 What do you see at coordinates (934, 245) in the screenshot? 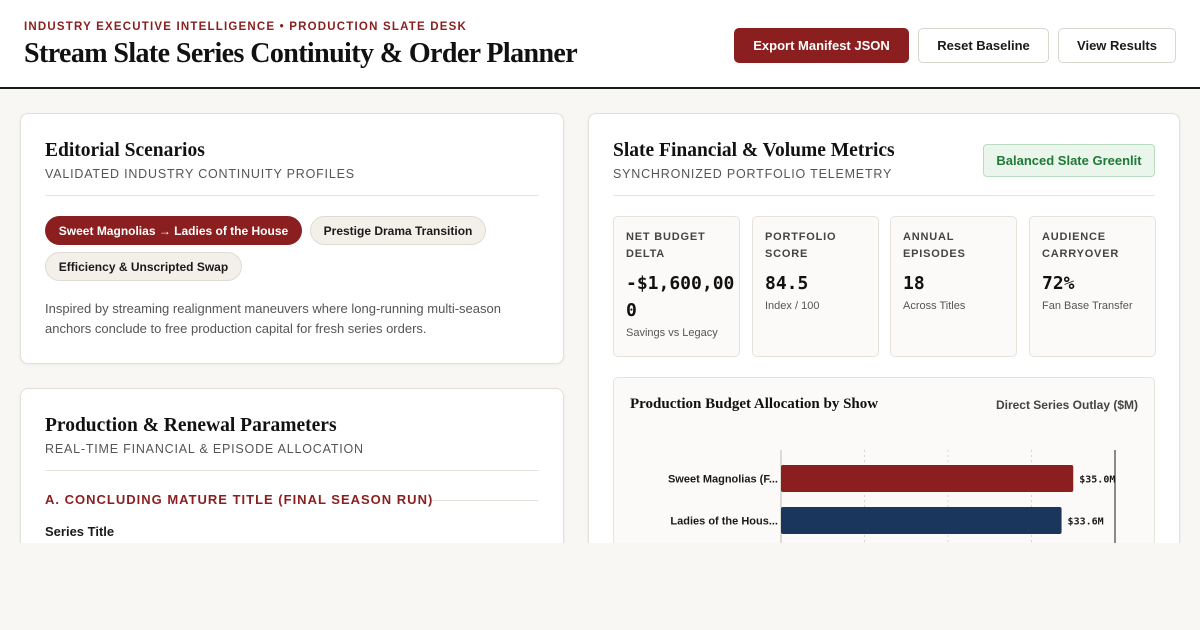
I see `metric-label: ANNUAL EPISODES` at bounding box center [934, 245].